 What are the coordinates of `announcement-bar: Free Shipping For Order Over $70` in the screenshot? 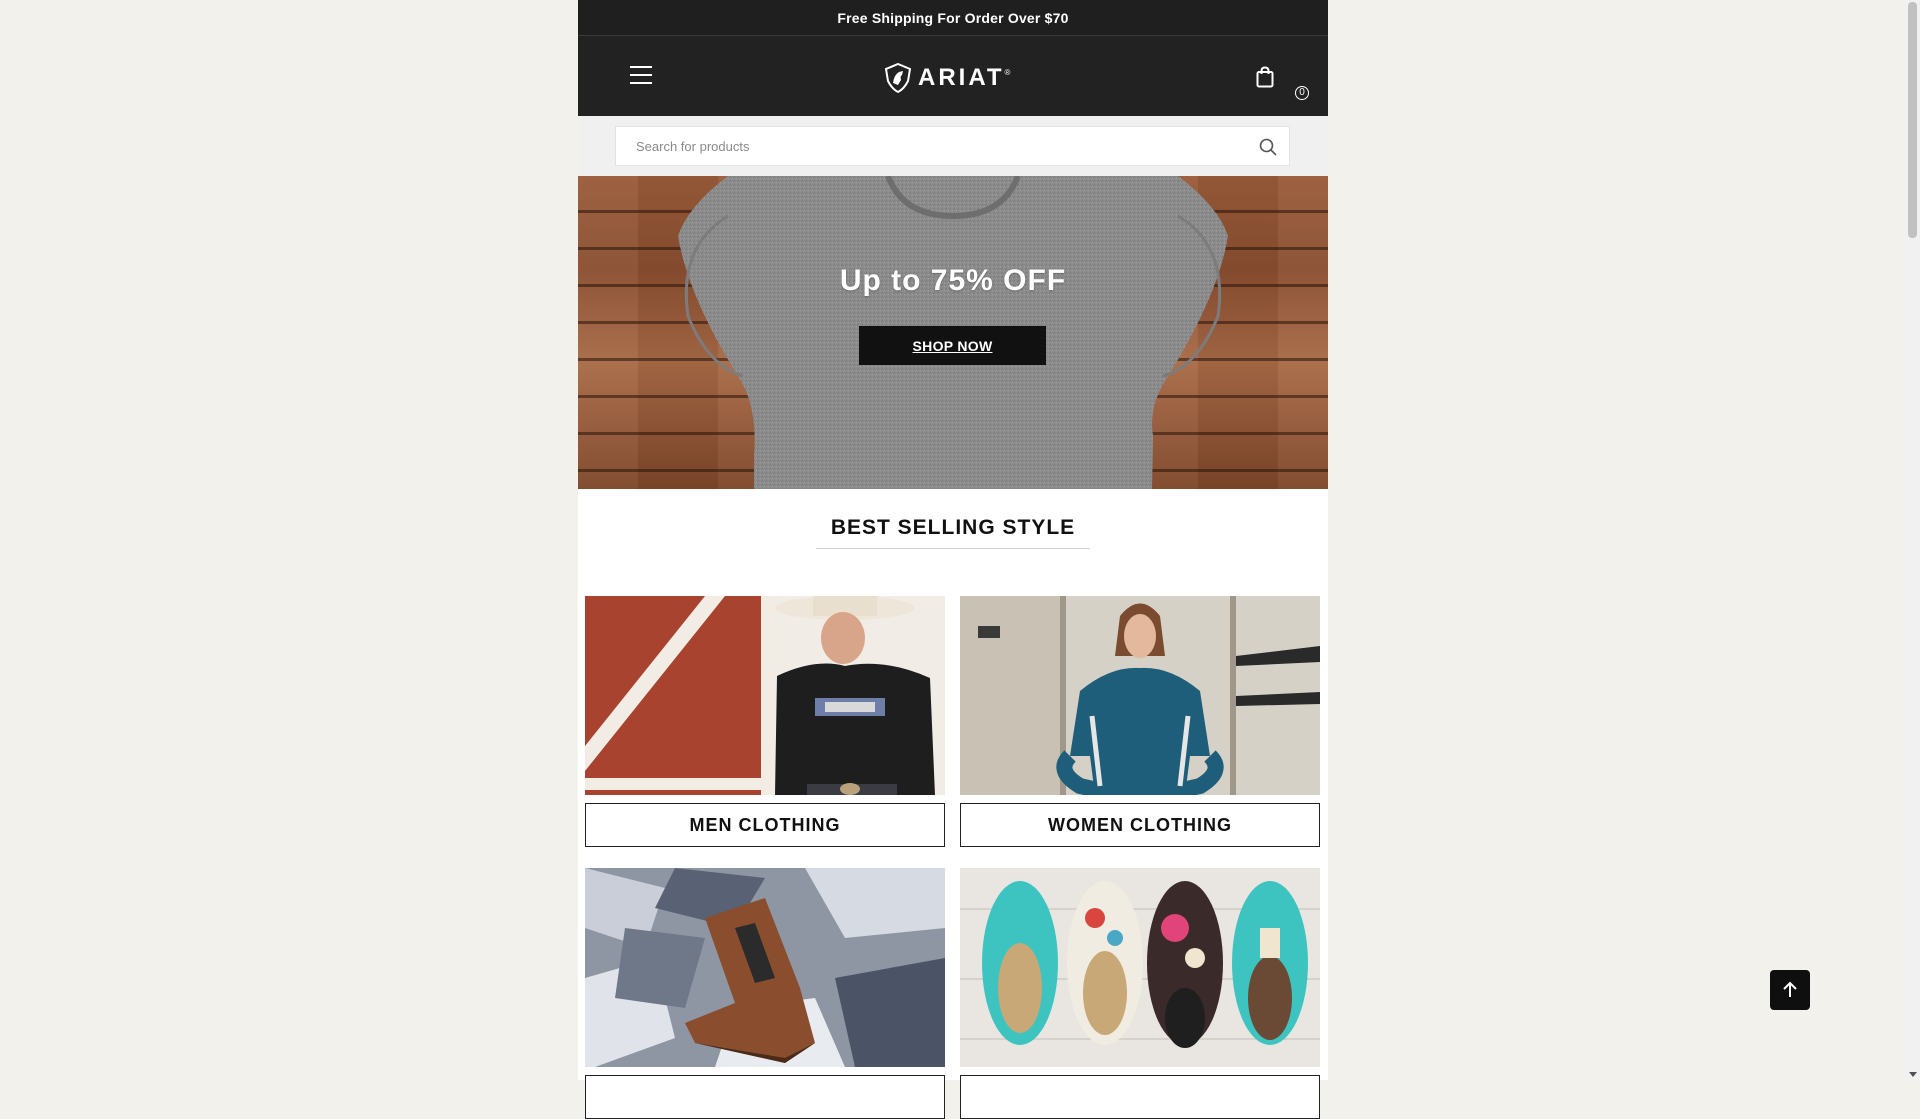 It's located at (953, 17).